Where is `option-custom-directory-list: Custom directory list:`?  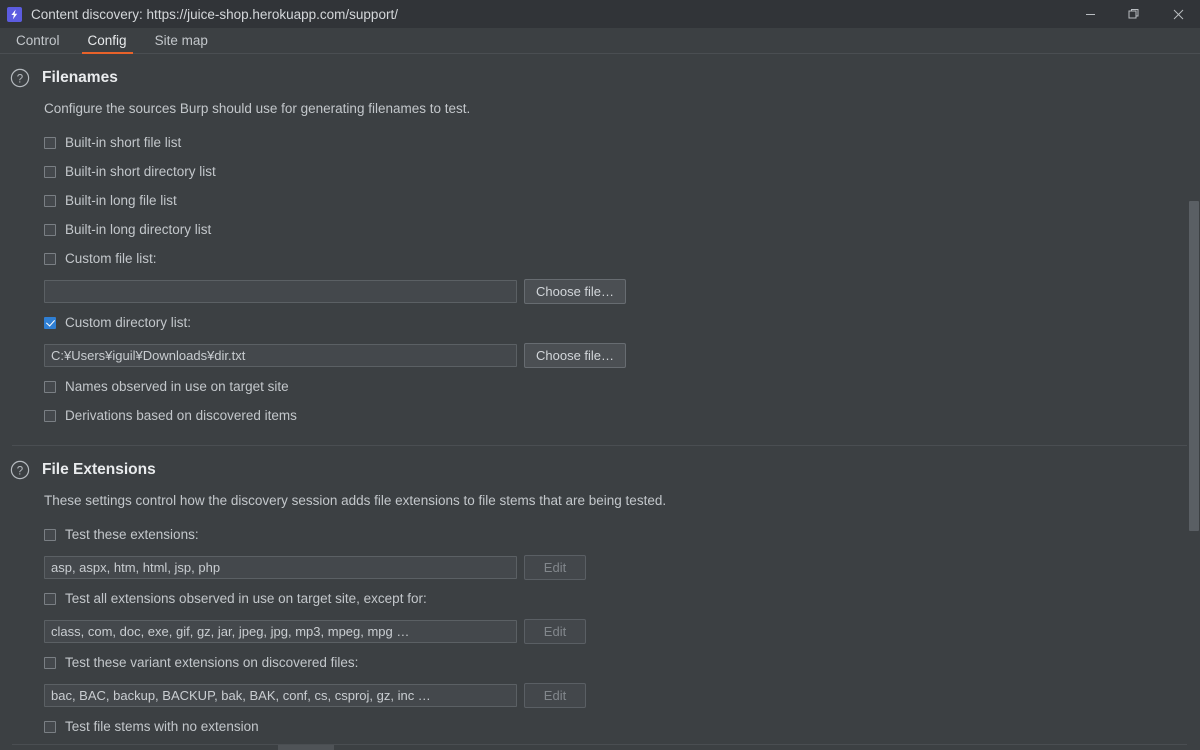 option-custom-directory-list: Custom directory list: is located at coordinates (622, 322).